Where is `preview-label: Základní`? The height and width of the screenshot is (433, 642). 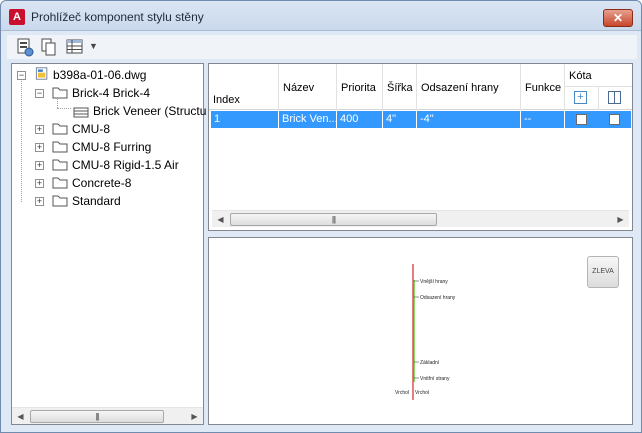
preview-label: Základní is located at coordinates (430, 363).